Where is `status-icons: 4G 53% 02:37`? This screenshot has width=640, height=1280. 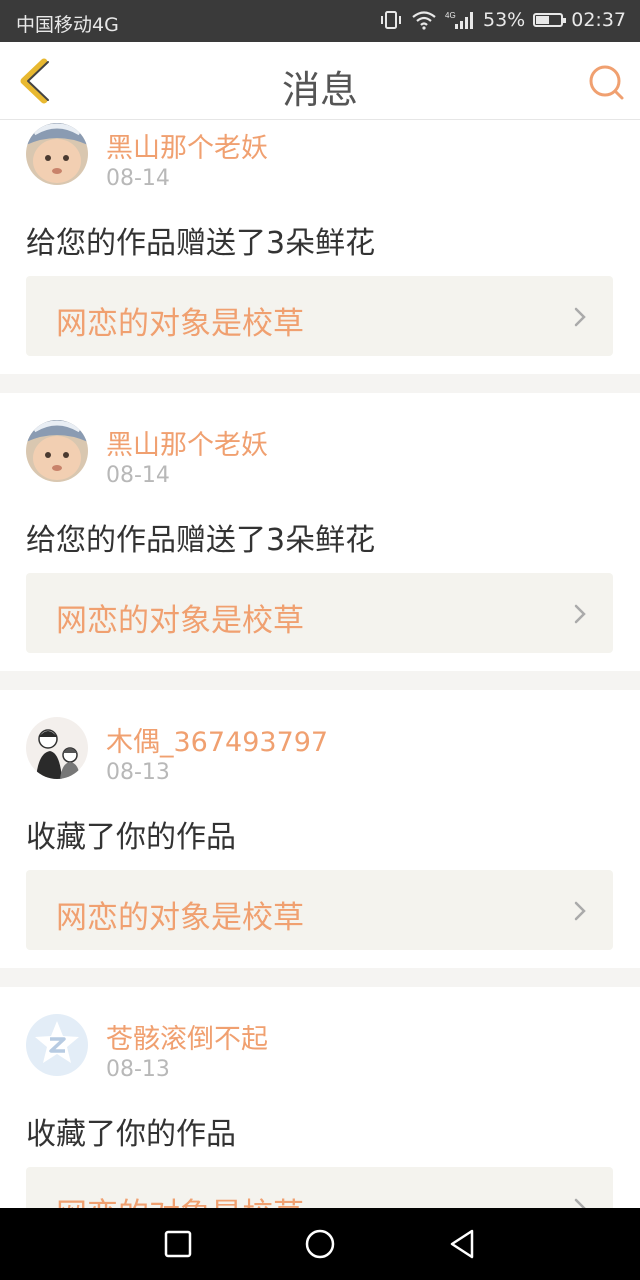 status-icons: 4G 53% 02:37 is located at coordinates (502, 20).